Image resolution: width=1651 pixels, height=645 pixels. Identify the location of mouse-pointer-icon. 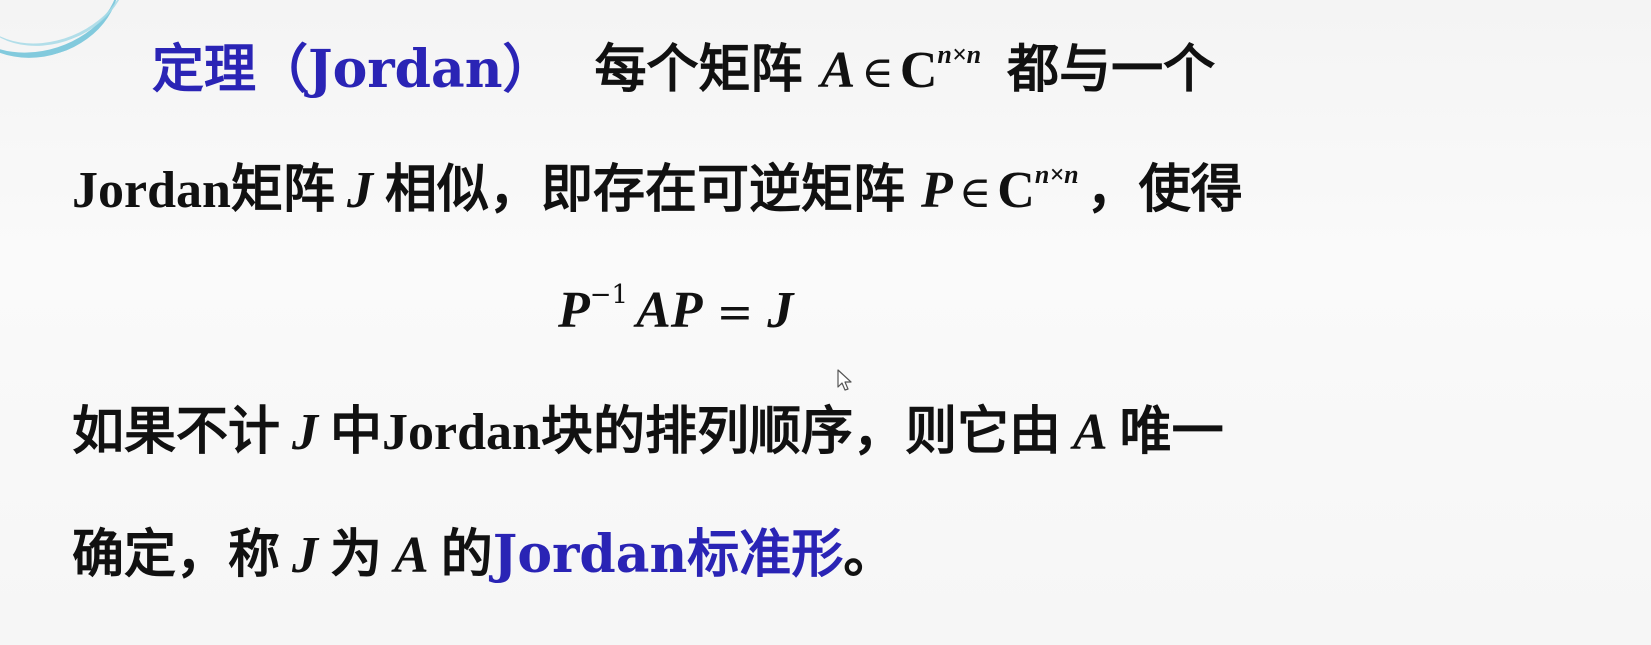
(844, 380).